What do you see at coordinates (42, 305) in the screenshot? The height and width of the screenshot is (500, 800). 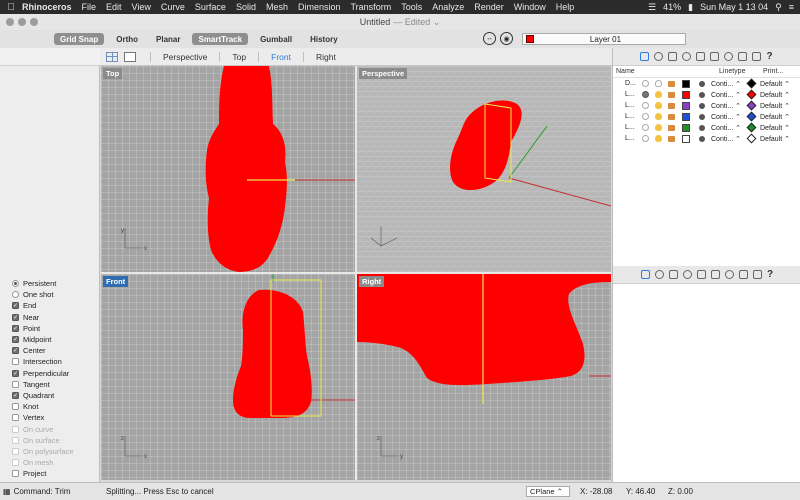 I see `osnap-end: ✓ End` at bounding box center [42, 305].